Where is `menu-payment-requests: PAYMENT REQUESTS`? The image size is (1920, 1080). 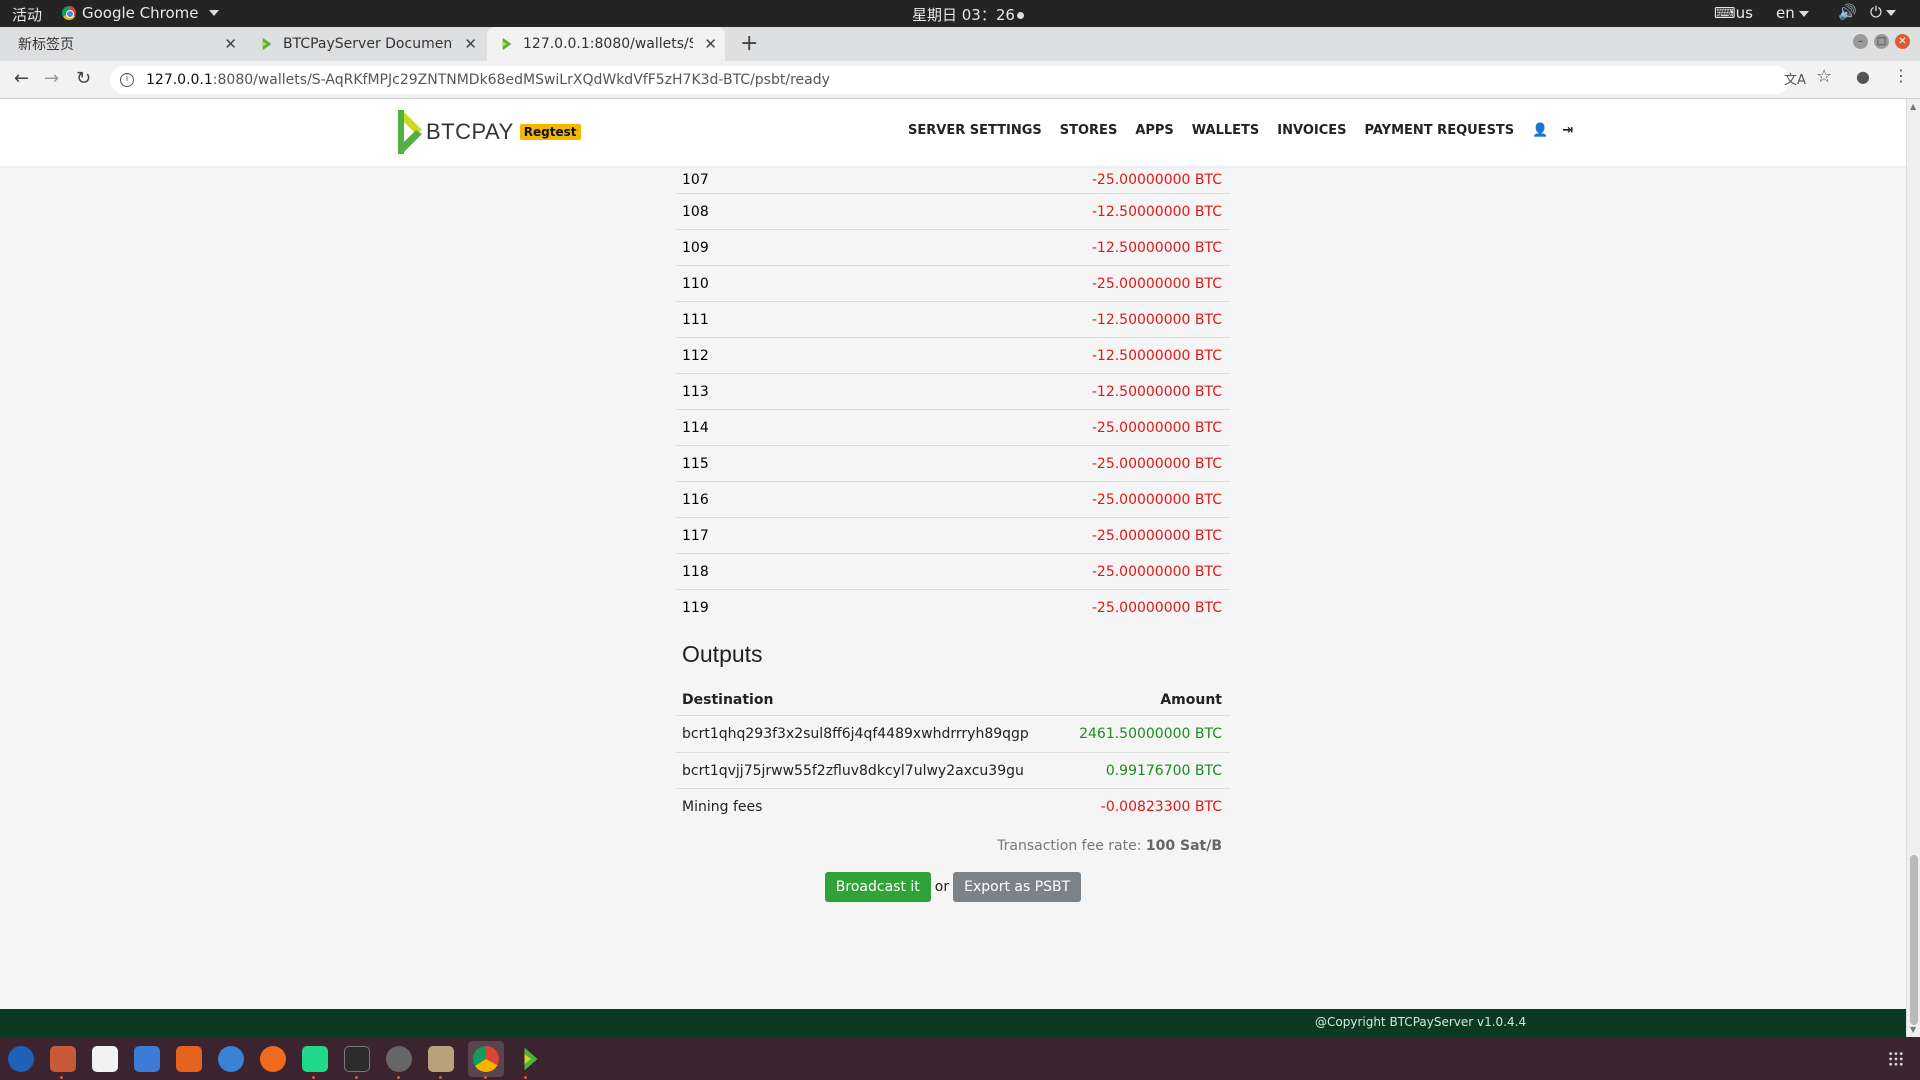 menu-payment-requests: PAYMENT REQUESTS is located at coordinates (1440, 130).